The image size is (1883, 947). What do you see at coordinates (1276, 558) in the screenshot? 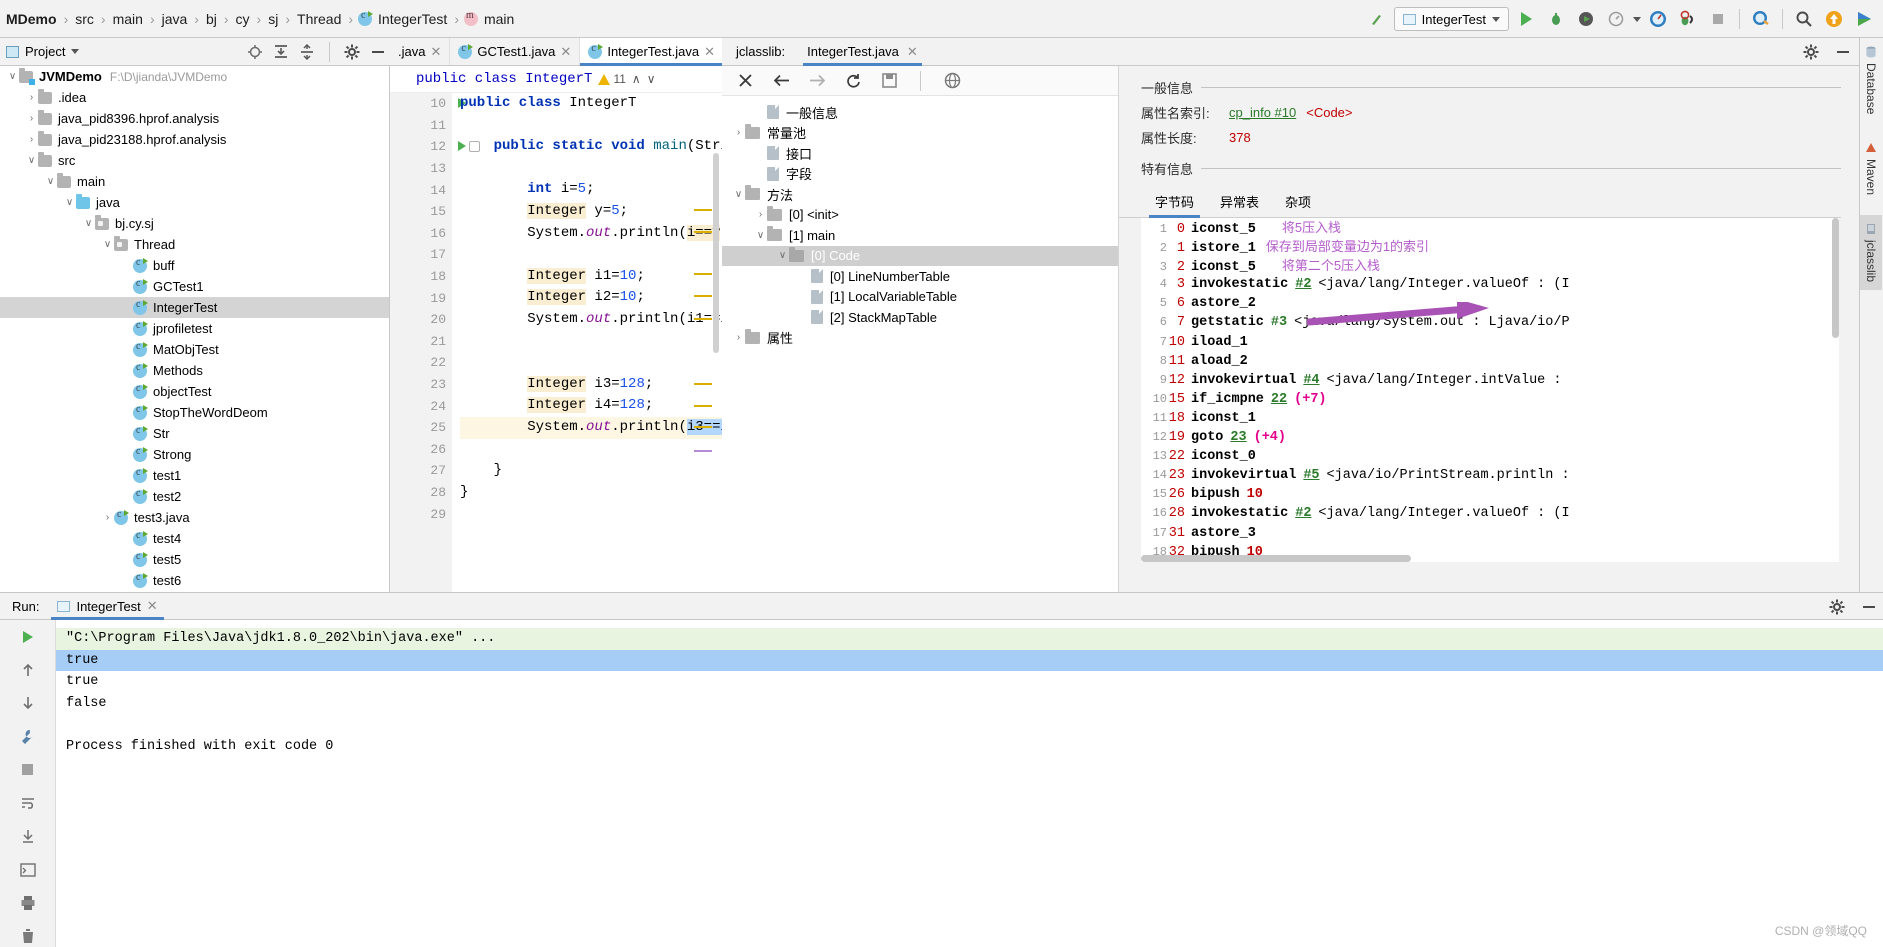
I see `bytecode-horizontal-scrollbar` at bounding box center [1276, 558].